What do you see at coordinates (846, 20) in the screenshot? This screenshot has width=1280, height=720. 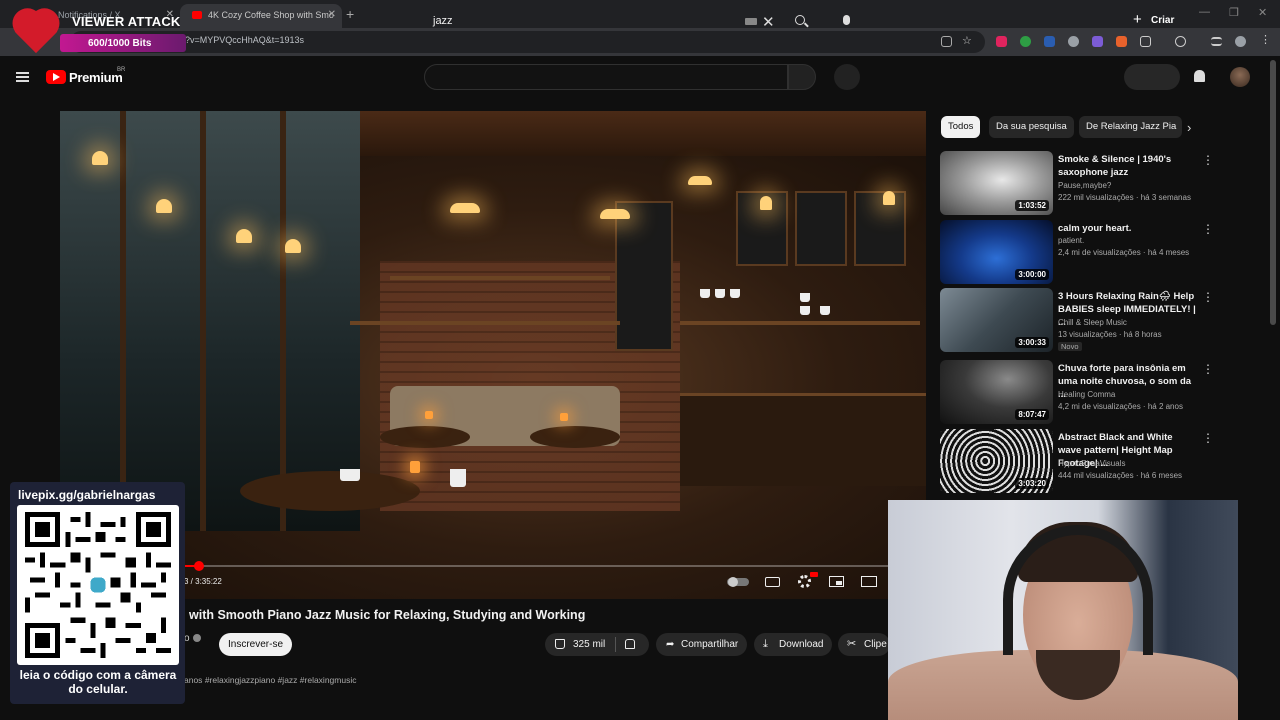 I see `microphone-icon` at bounding box center [846, 20].